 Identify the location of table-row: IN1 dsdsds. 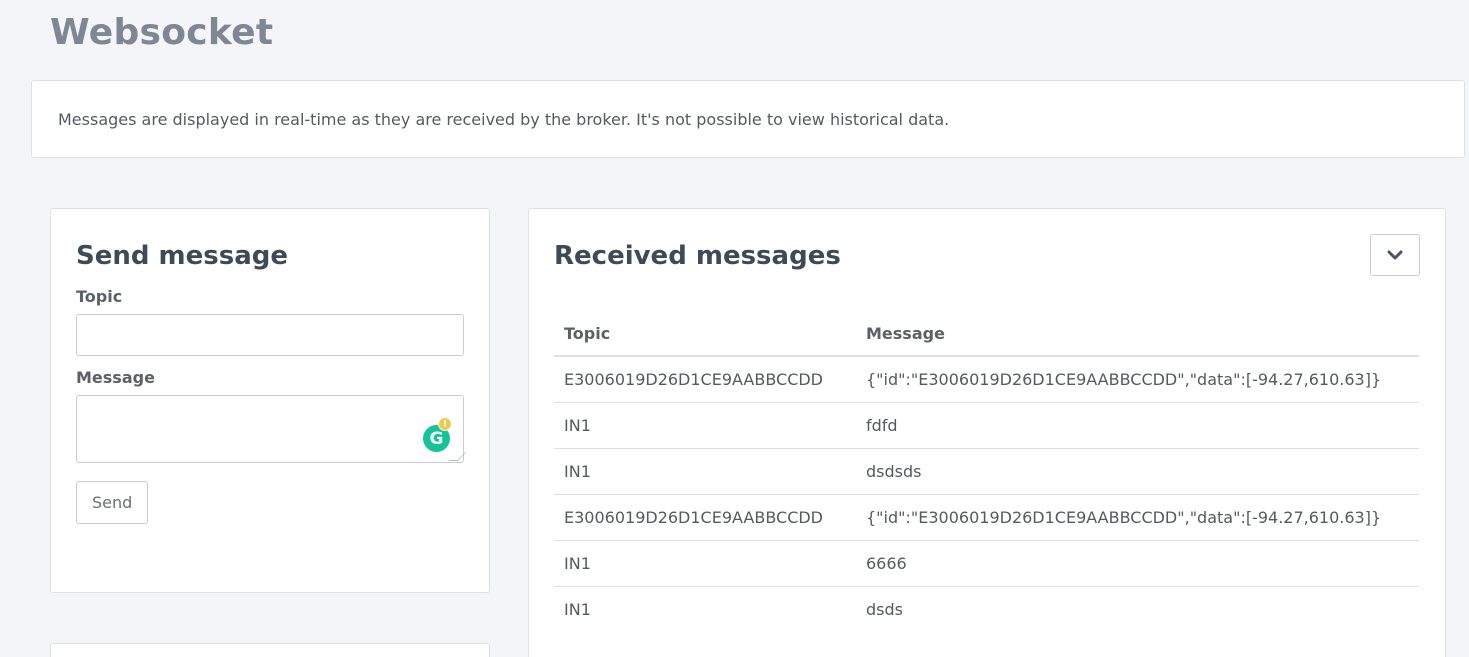
(986, 471).